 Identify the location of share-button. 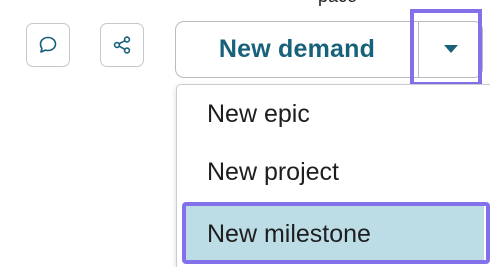
(122, 45).